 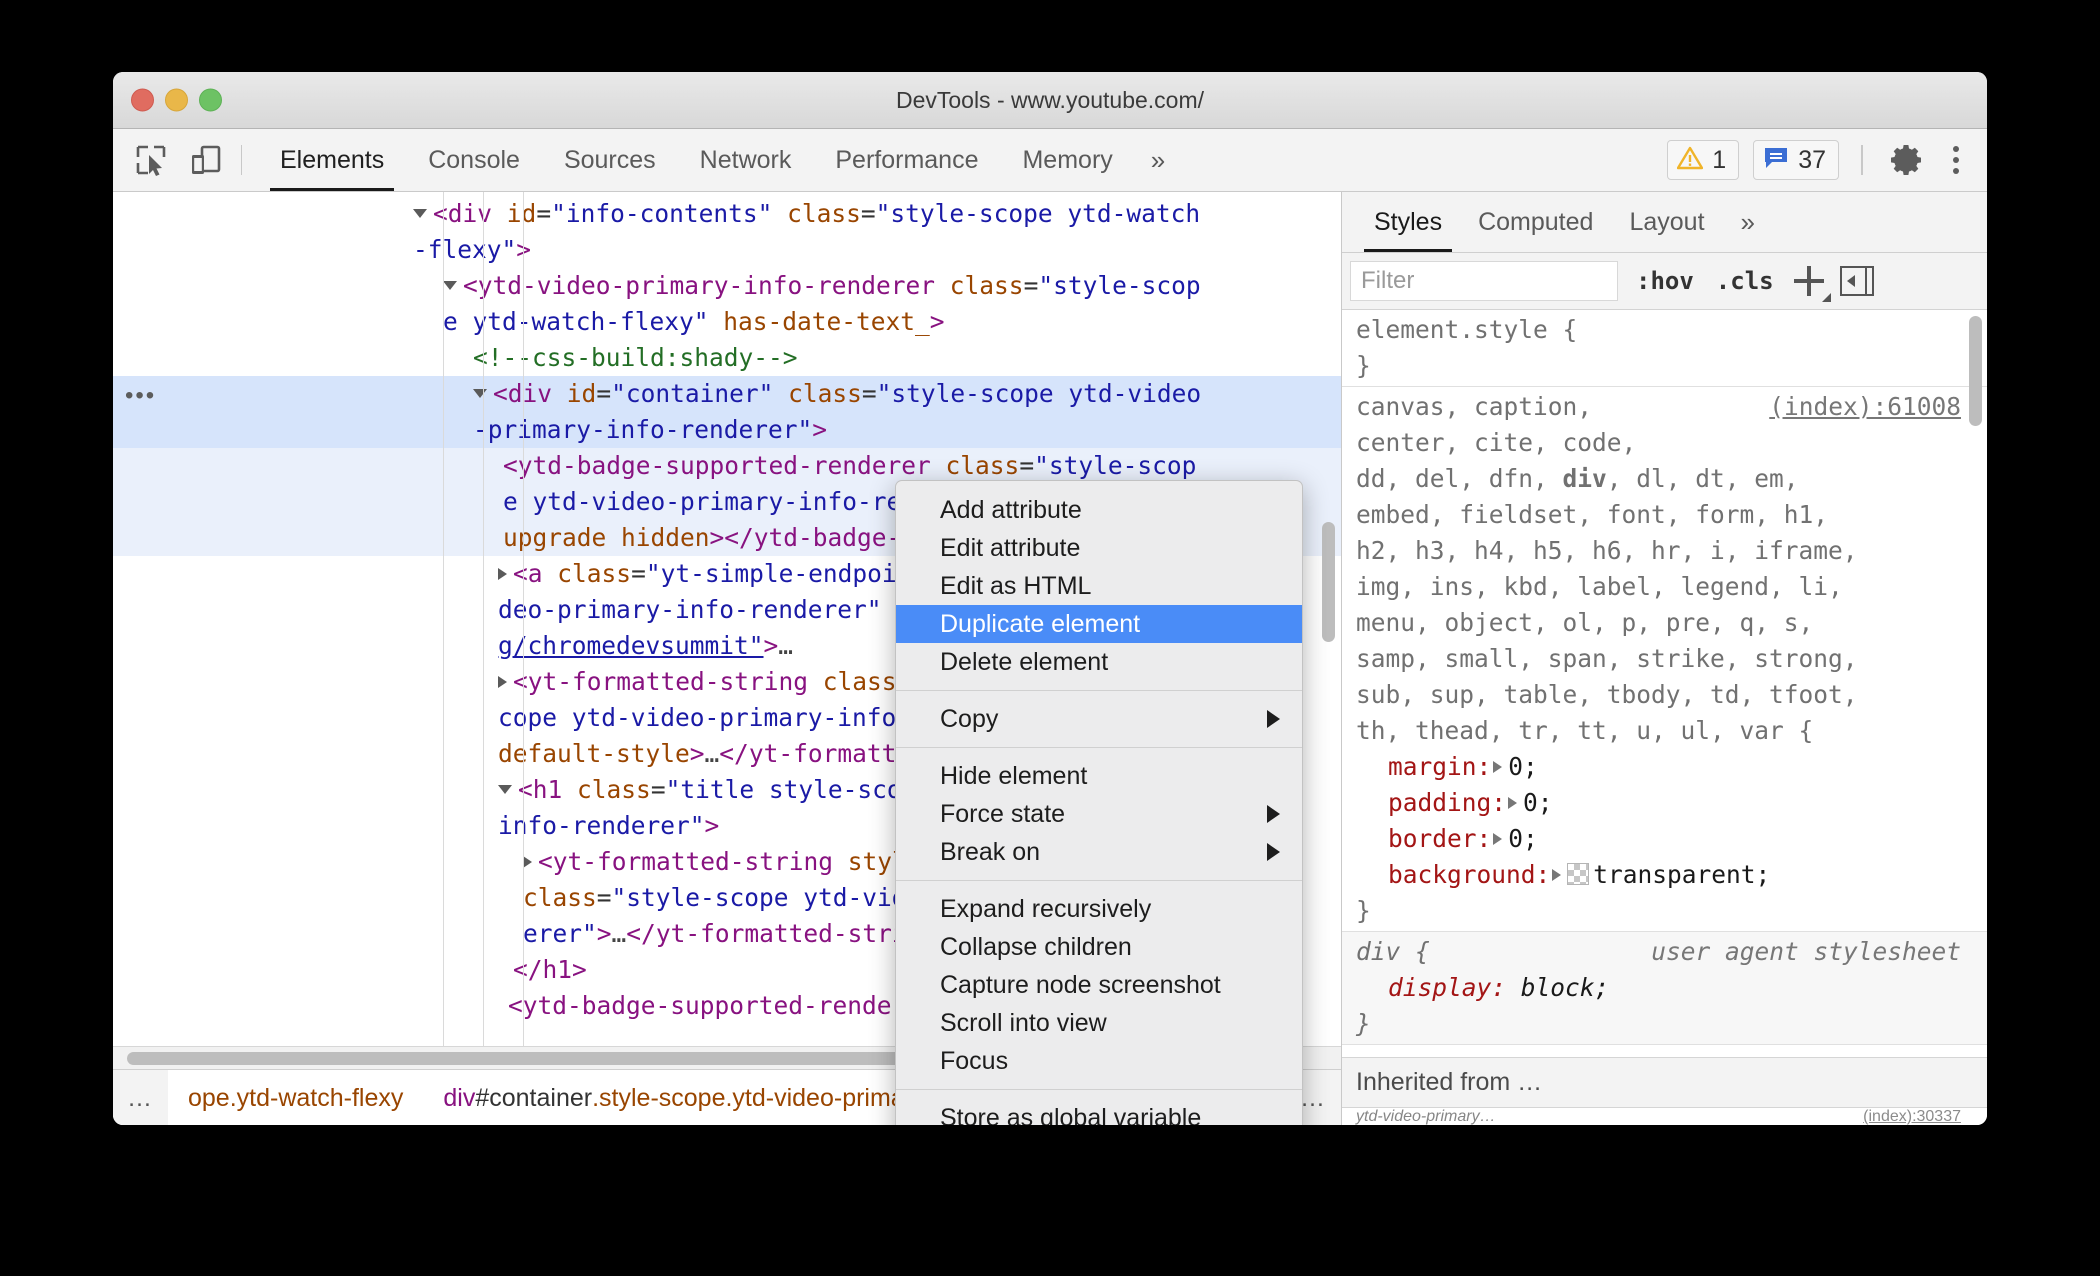 I want to click on context-menu-item: Hide element, so click(x=1099, y=776).